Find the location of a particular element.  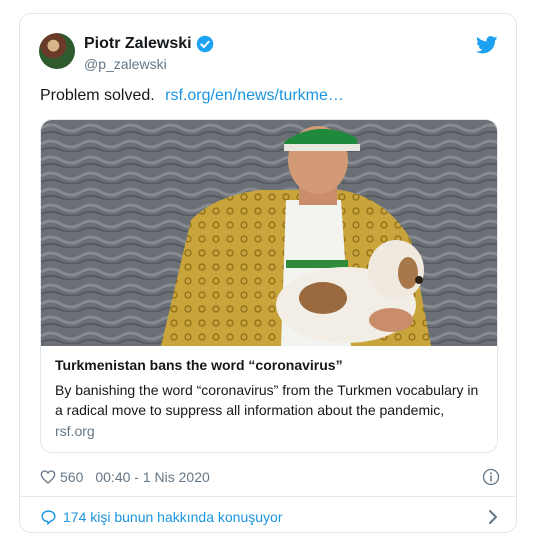

comment-icon is located at coordinates (48, 517).